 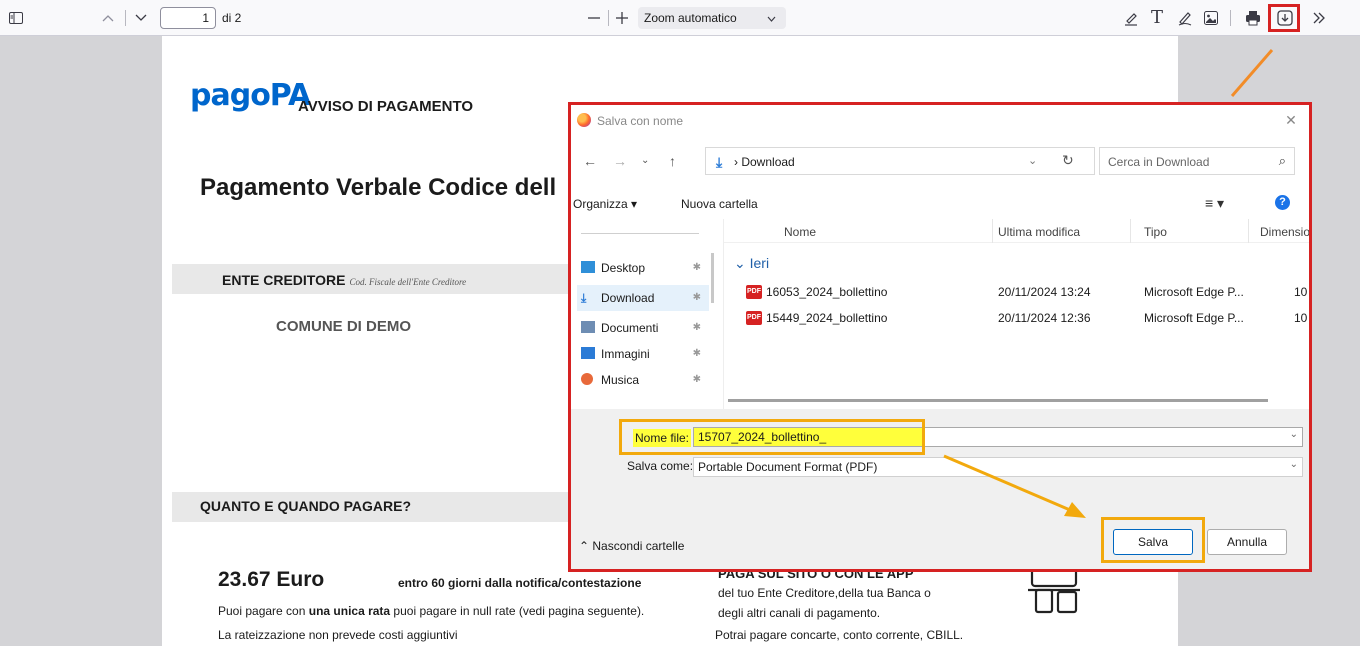 What do you see at coordinates (263, 611) in the screenshot?
I see `payment-info-a: Puoi pagare con` at bounding box center [263, 611].